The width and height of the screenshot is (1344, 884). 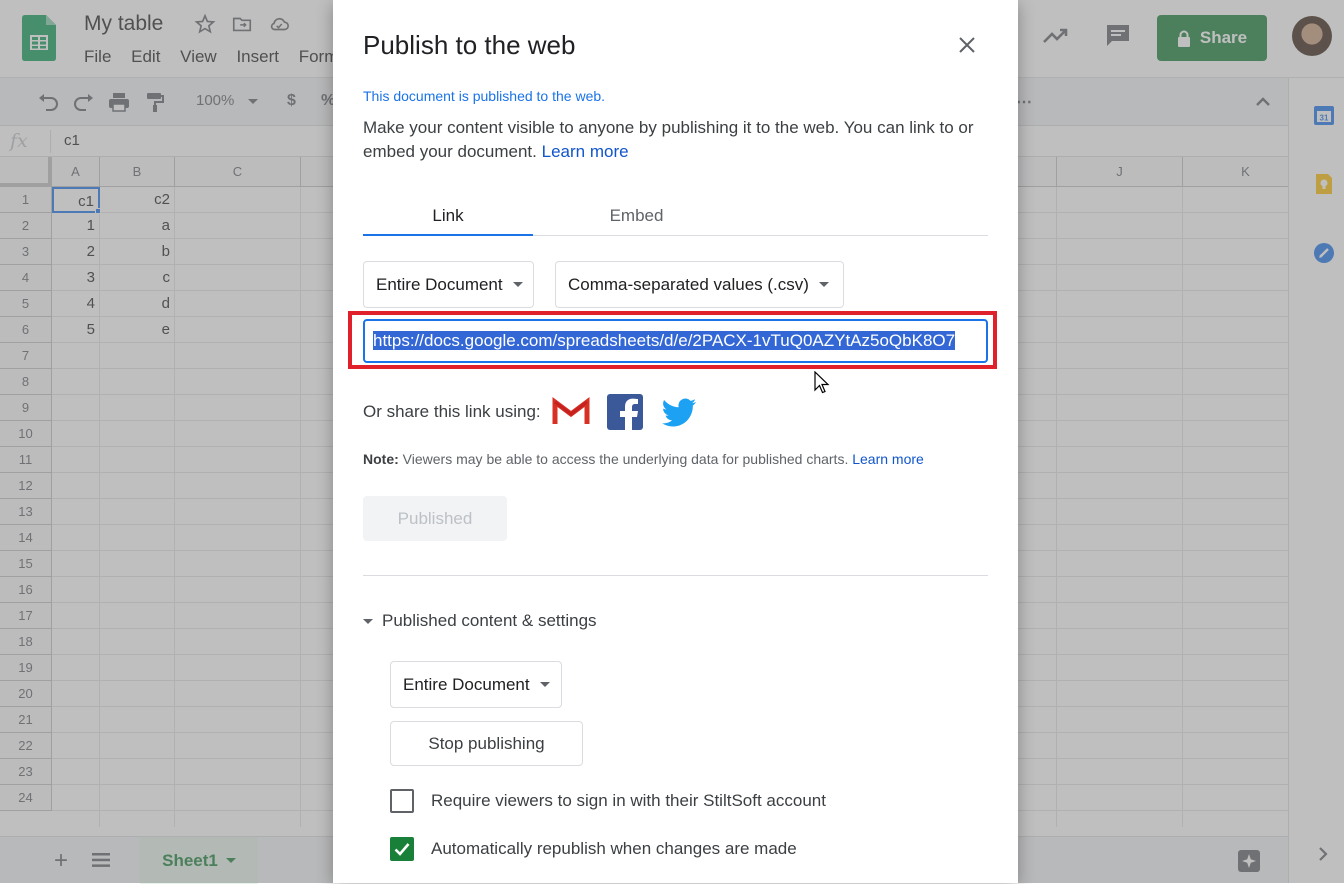 I want to click on section-divider, so click(x=675, y=575).